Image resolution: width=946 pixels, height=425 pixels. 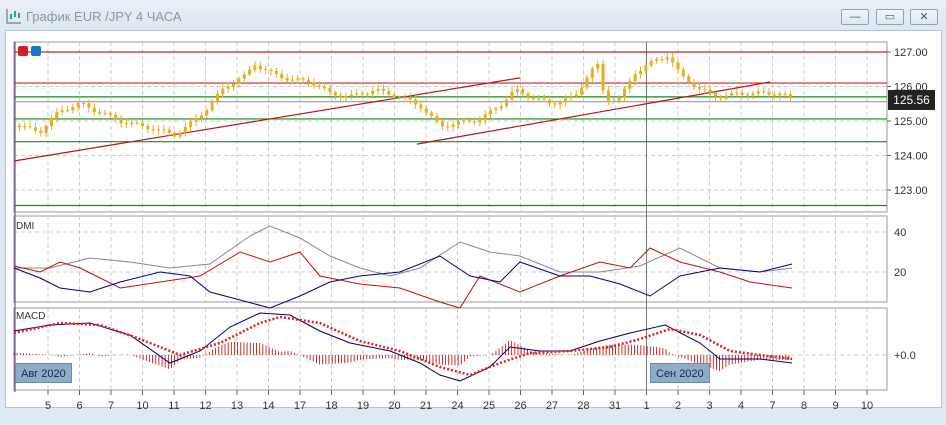 I want to click on x-tick-label: 28, so click(x=583, y=406).